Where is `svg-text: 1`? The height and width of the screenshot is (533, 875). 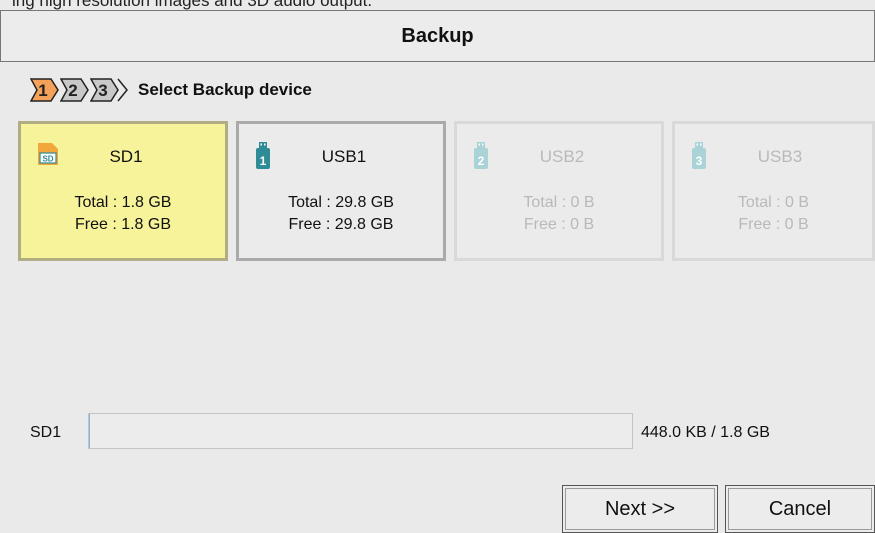 svg-text: 1 is located at coordinates (263, 161).